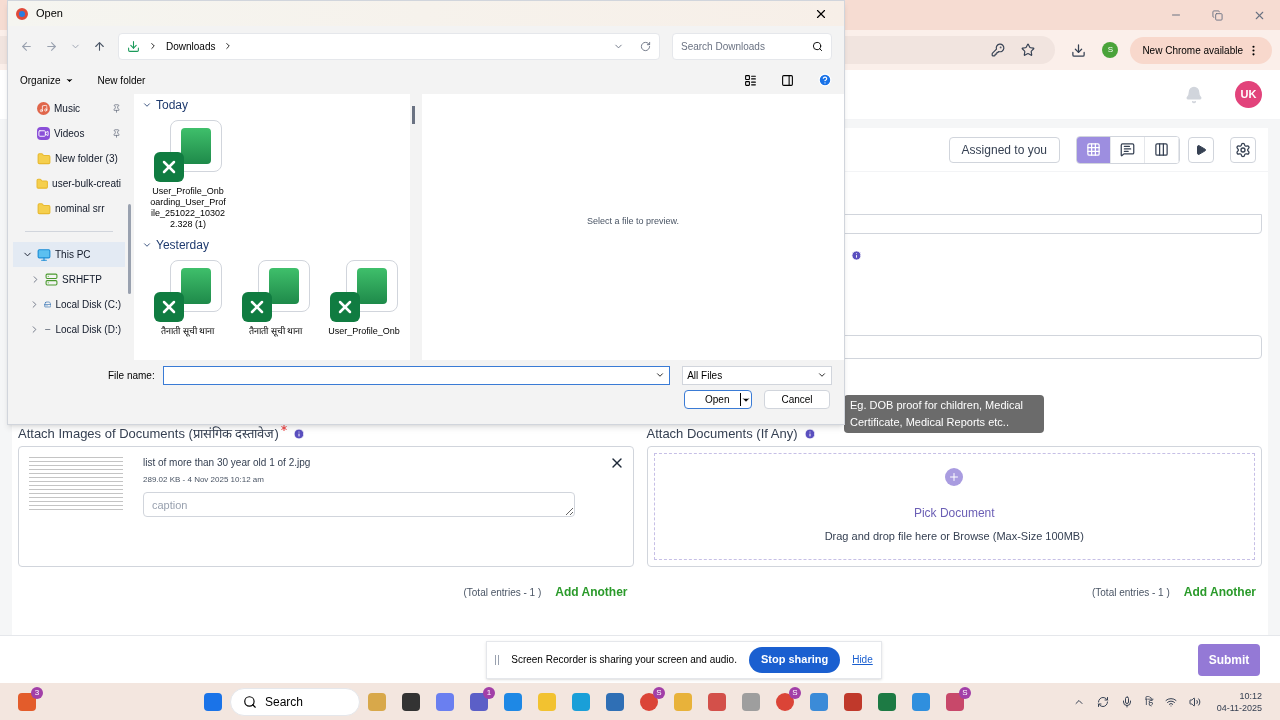 The width and height of the screenshot is (1280, 720). Describe the element at coordinates (26, 46) in the screenshot. I see `back-icon` at that location.